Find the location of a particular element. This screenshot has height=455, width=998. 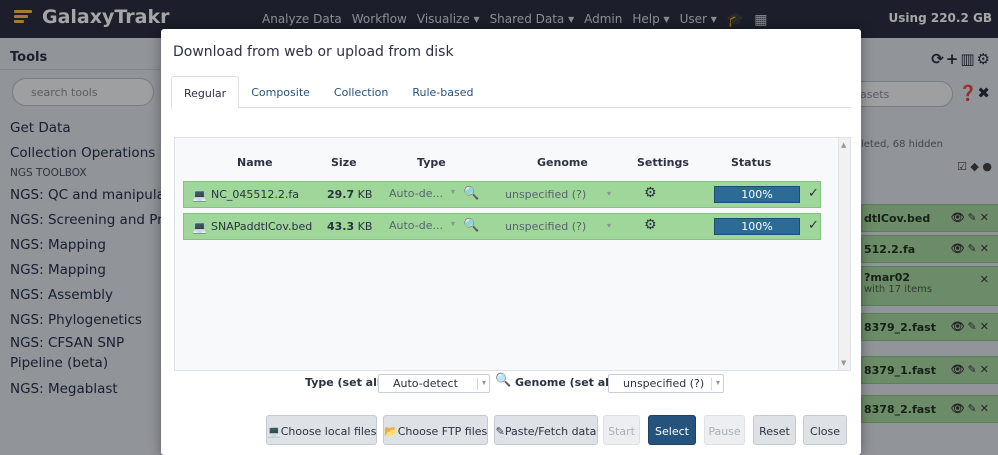

column-type: Type is located at coordinates (431, 162).